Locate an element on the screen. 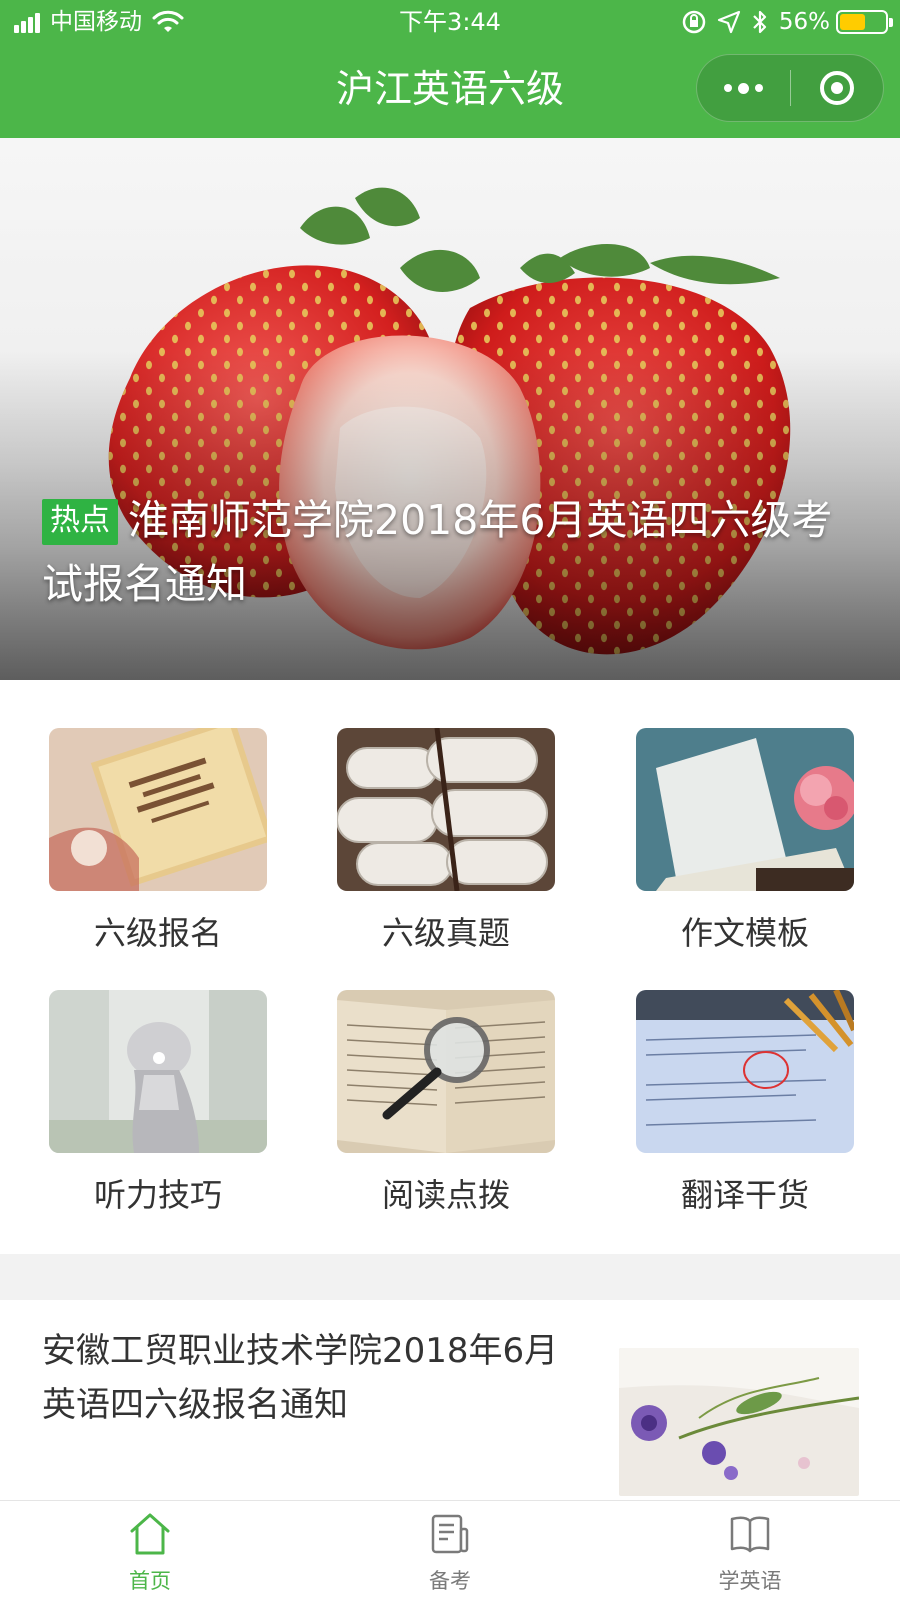 The width and height of the screenshot is (900, 1600). home-icon is located at coordinates (150, 1534).